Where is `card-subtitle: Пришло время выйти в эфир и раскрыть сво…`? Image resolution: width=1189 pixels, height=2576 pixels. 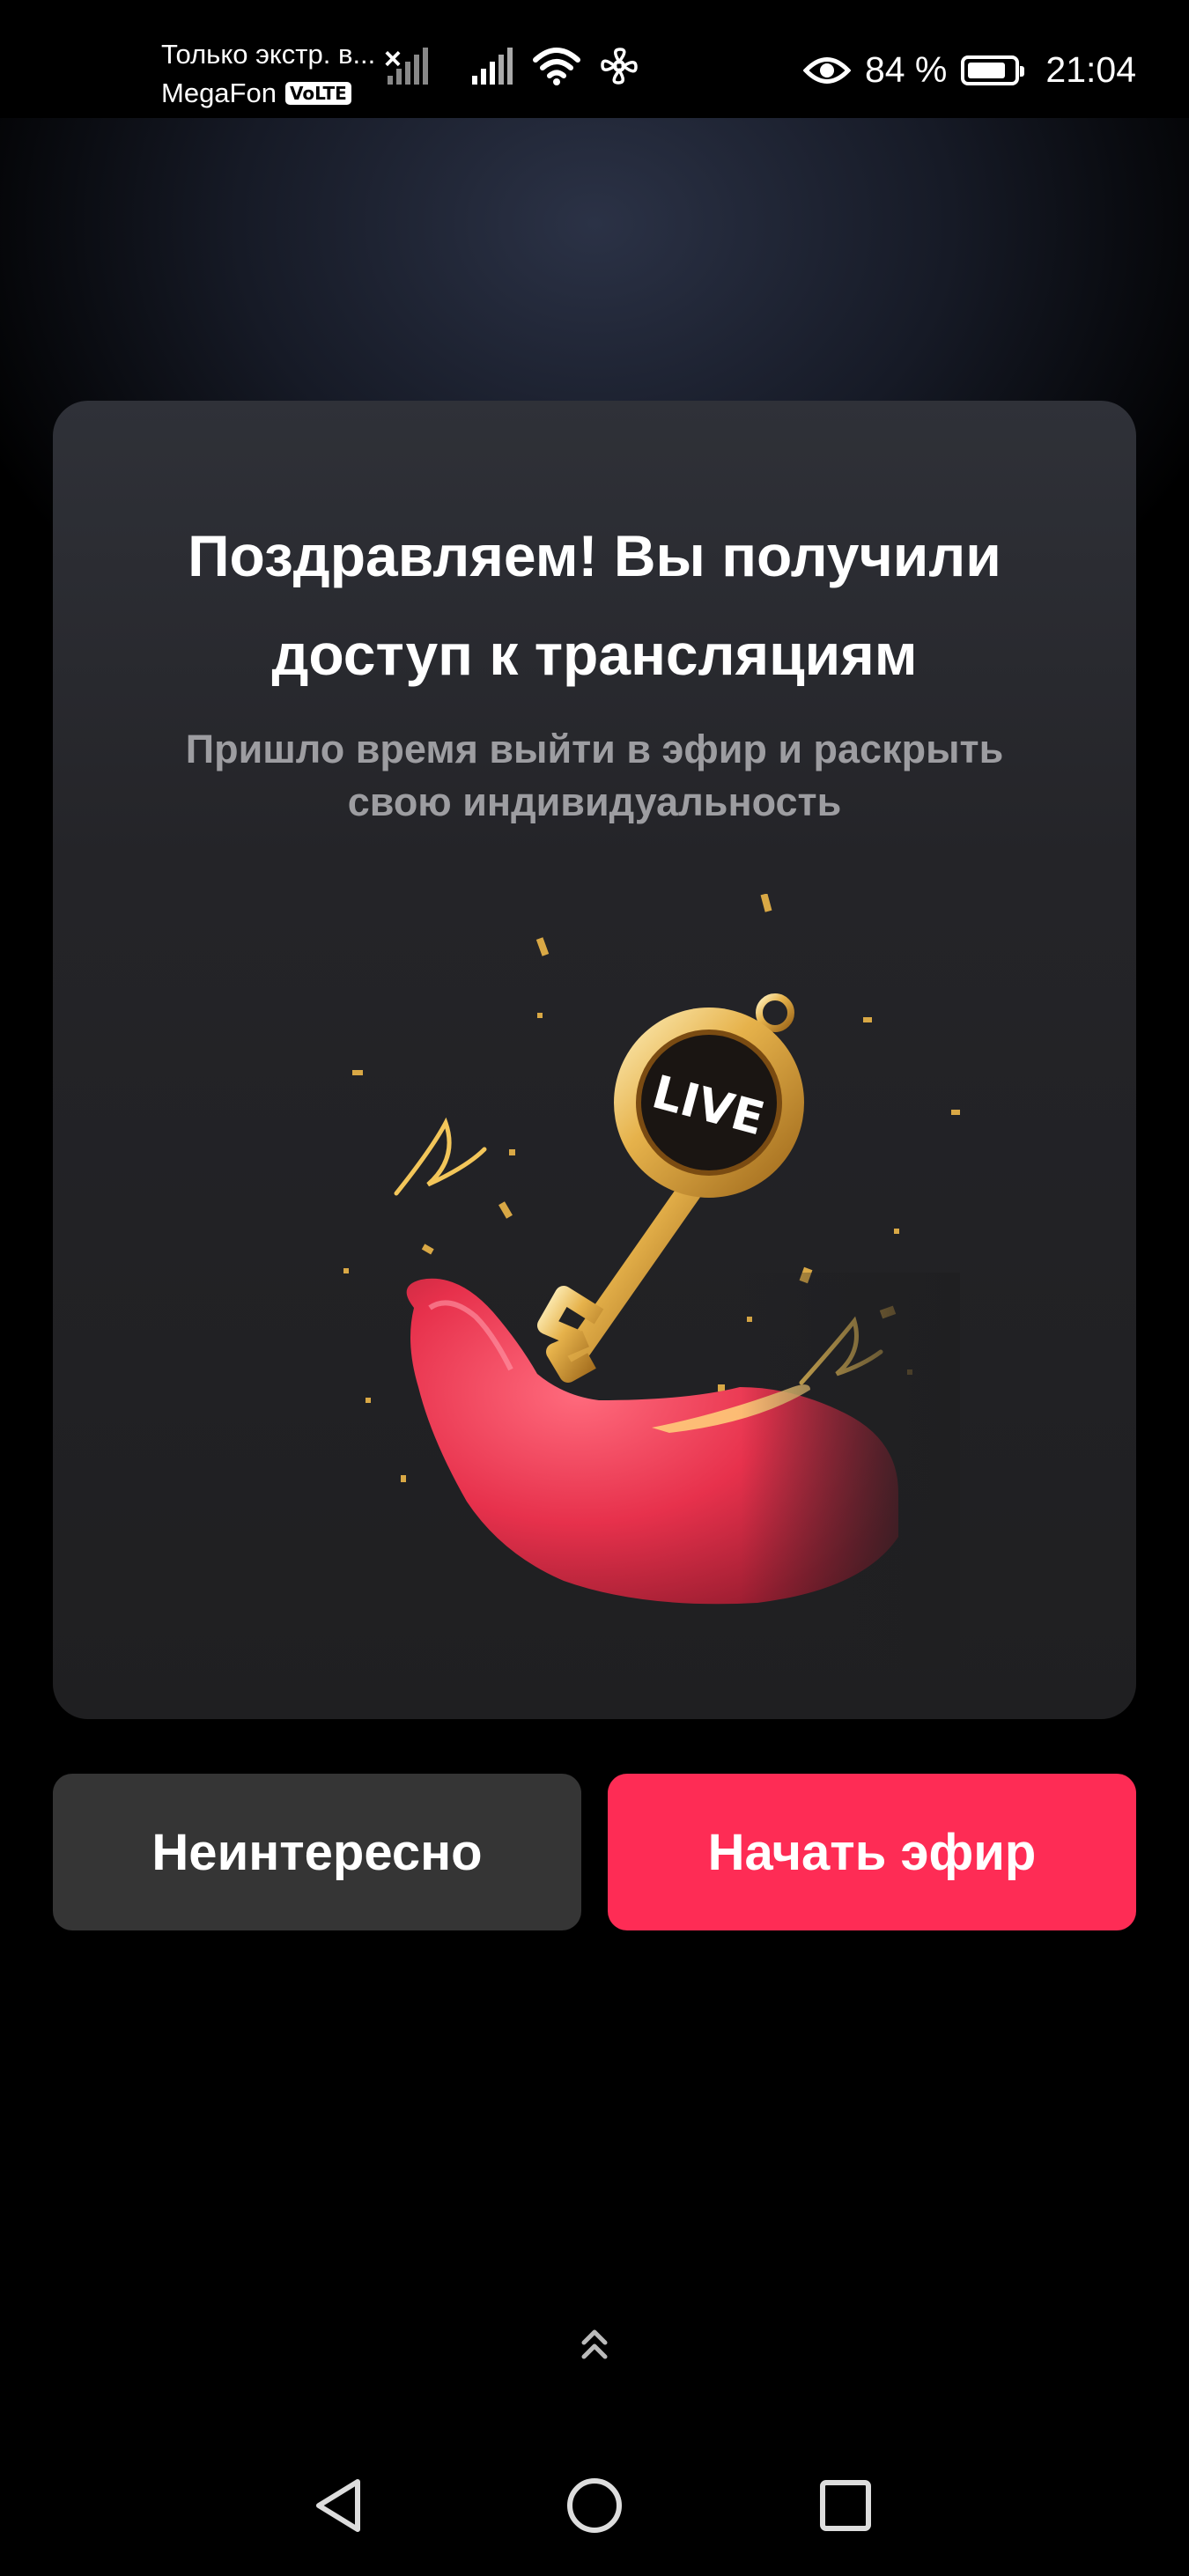 card-subtitle: Пришло время выйти в эфир и раскрыть сво… is located at coordinates (595, 775).